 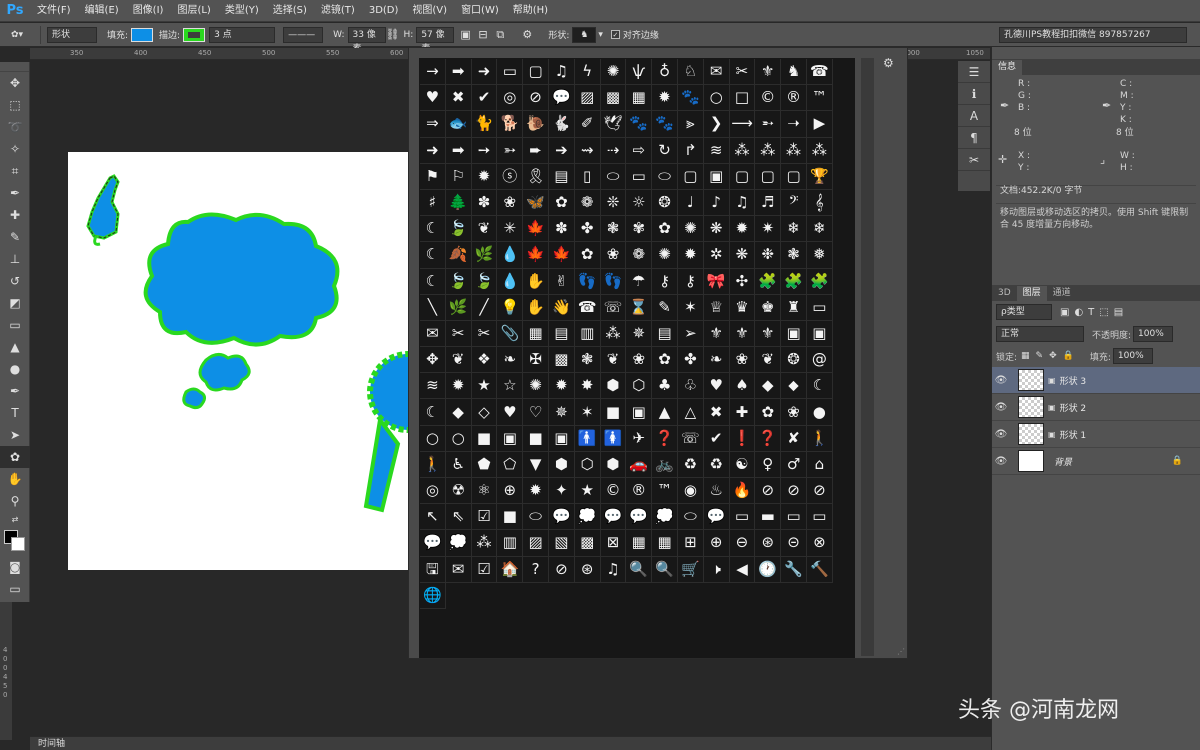 I want to click on shape-preset: ☎, so click(x=819, y=72).